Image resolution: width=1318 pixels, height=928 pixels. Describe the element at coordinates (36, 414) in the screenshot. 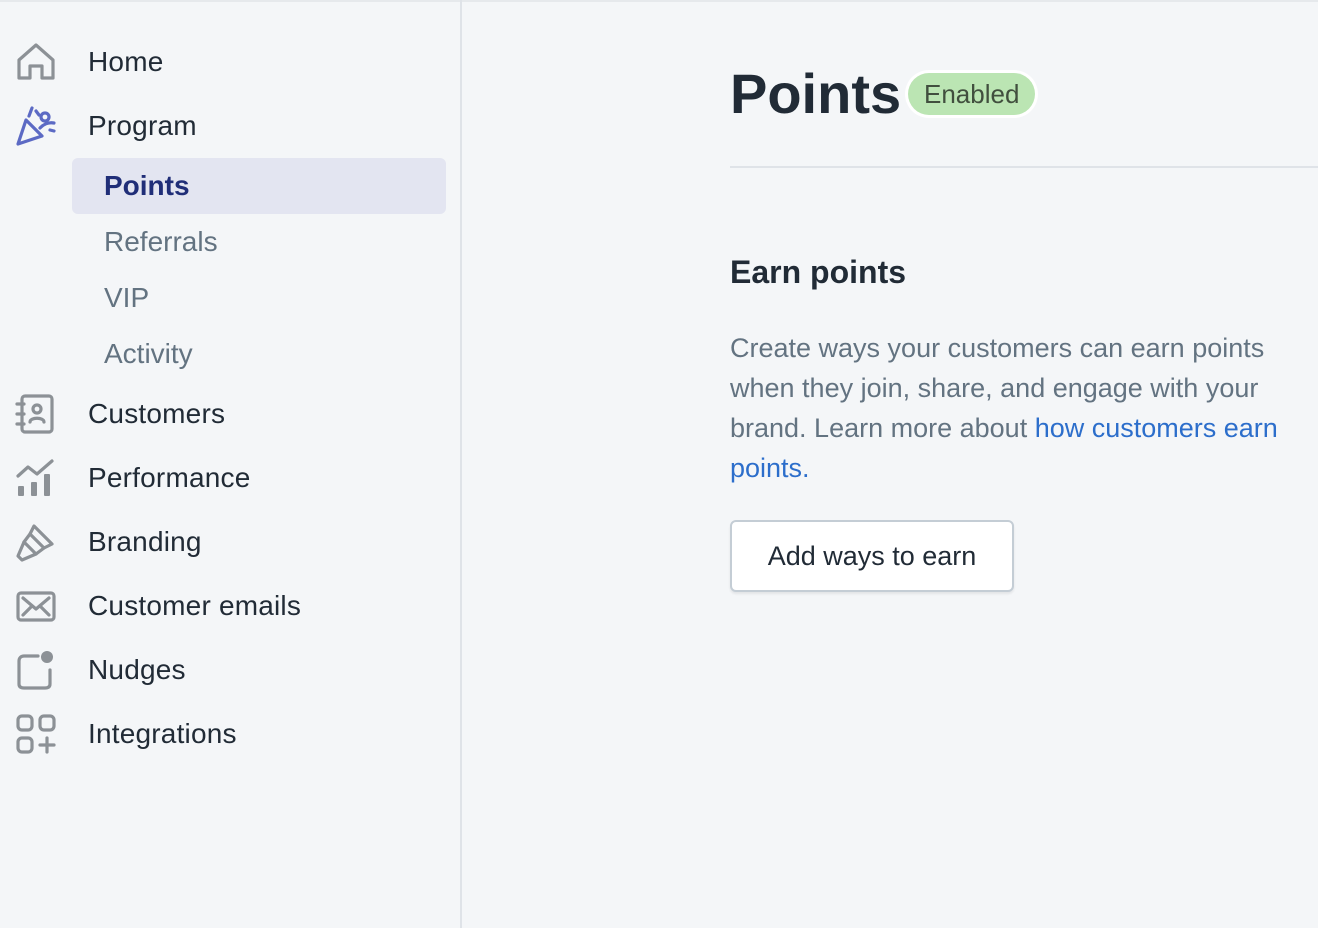

I see `contacts-icon` at that location.